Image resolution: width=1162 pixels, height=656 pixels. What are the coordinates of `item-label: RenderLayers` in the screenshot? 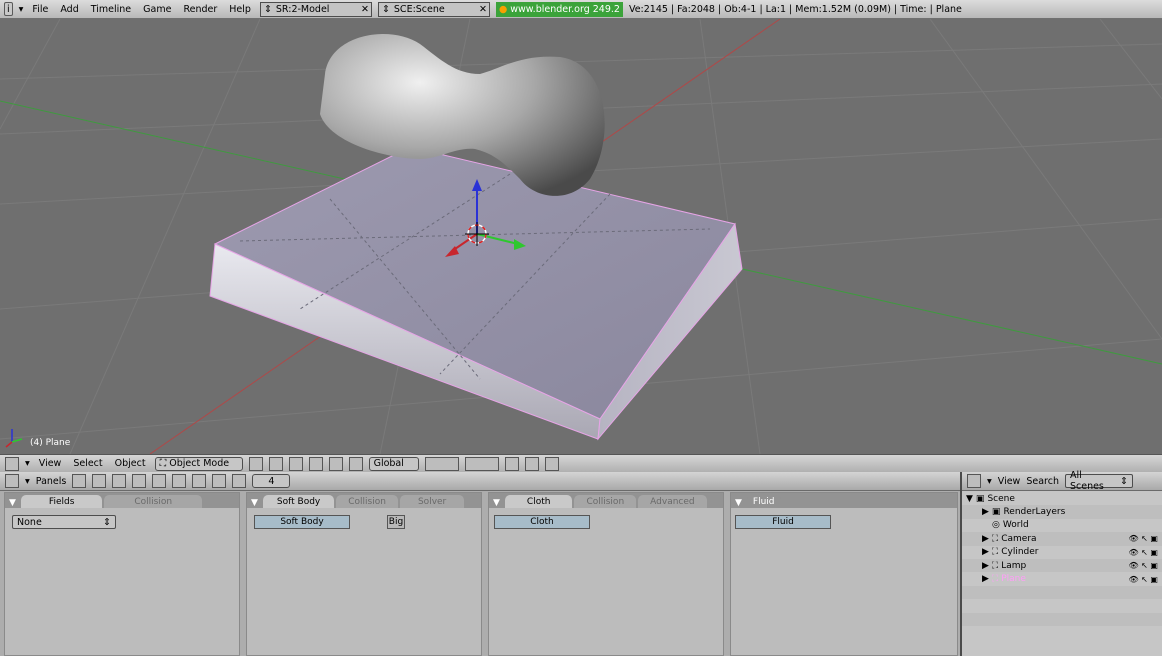 It's located at (1034, 512).